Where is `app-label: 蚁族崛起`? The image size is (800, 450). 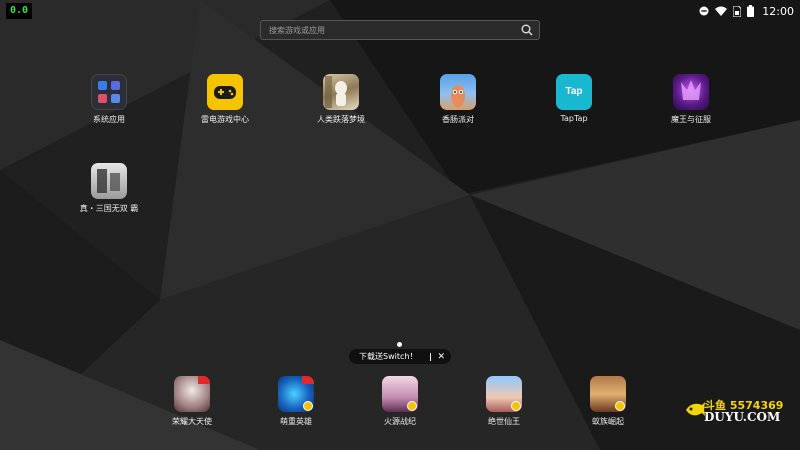
app-label: 蚁族崛起 is located at coordinates (608, 421).